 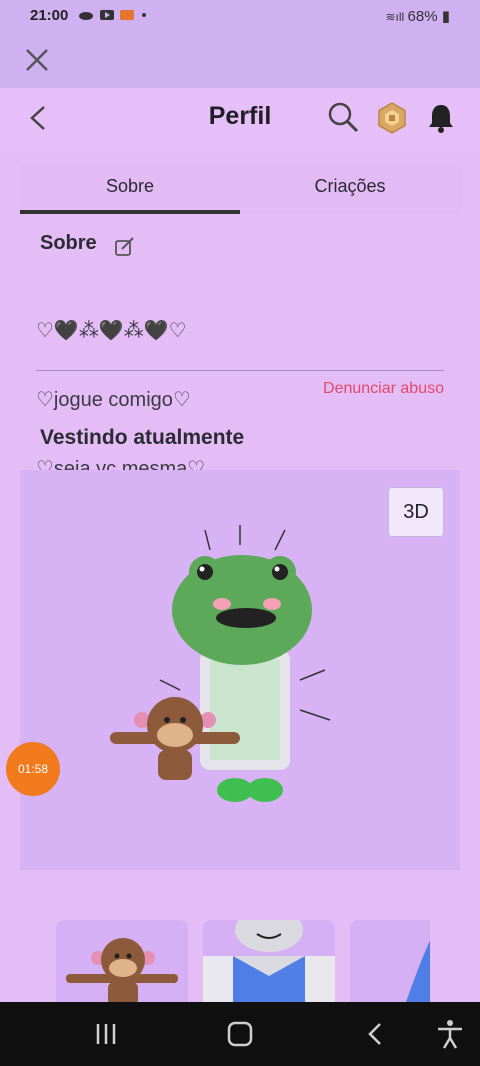 I want to click on battery-level: 68%, so click(x=422, y=16).